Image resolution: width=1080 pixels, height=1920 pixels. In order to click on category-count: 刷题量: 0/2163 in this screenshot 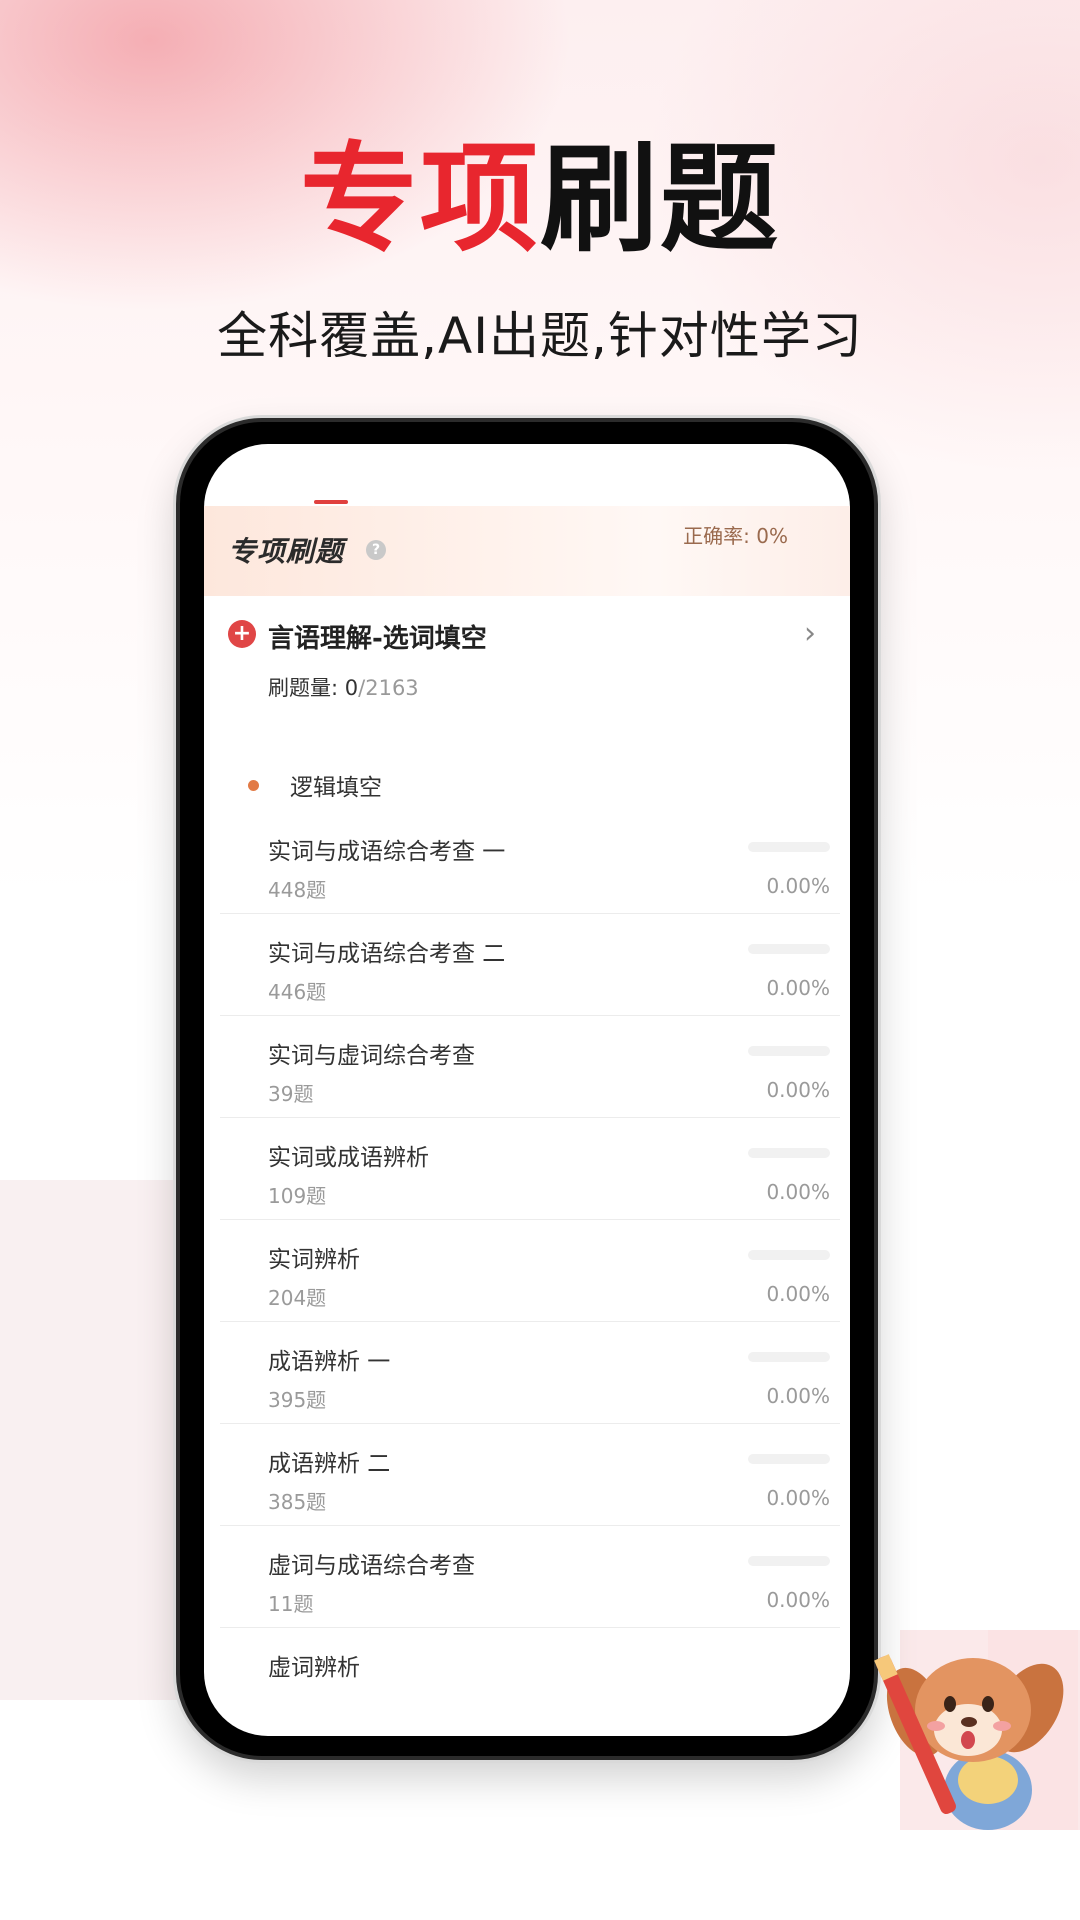, I will do `click(343, 687)`.